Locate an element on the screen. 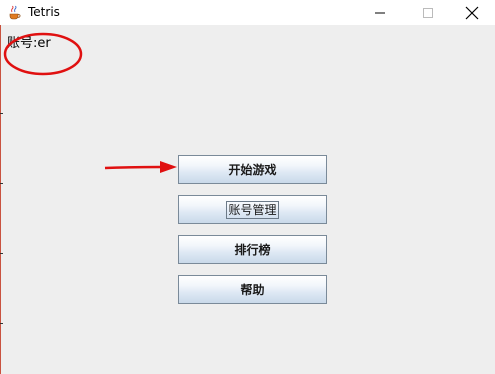 Image resolution: width=495 pixels, height=374 pixels. leaderboard-button: 排行榜 is located at coordinates (252, 249).